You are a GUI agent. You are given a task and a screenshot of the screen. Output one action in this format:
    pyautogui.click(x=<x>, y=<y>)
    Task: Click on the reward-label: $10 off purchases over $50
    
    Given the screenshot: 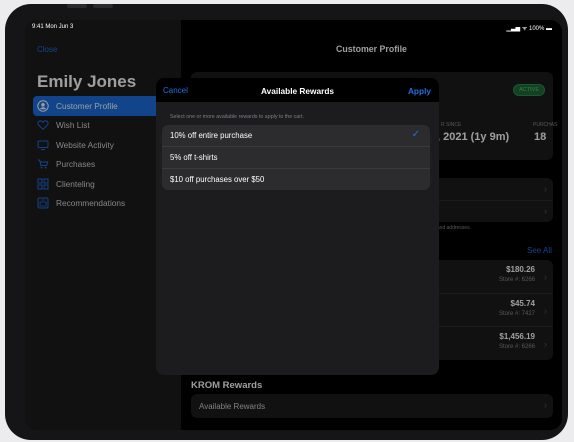 What is the action you would take?
    pyautogui.click(x=217, y=179)
    